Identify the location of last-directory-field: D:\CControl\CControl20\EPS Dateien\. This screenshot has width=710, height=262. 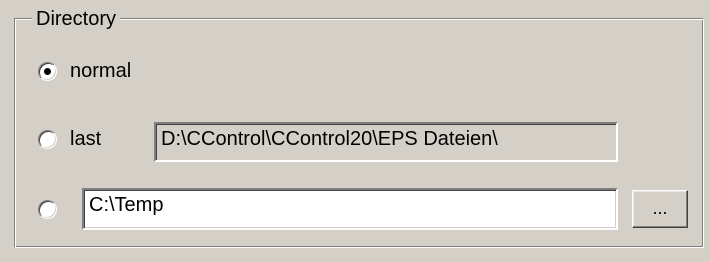
(386, 142).